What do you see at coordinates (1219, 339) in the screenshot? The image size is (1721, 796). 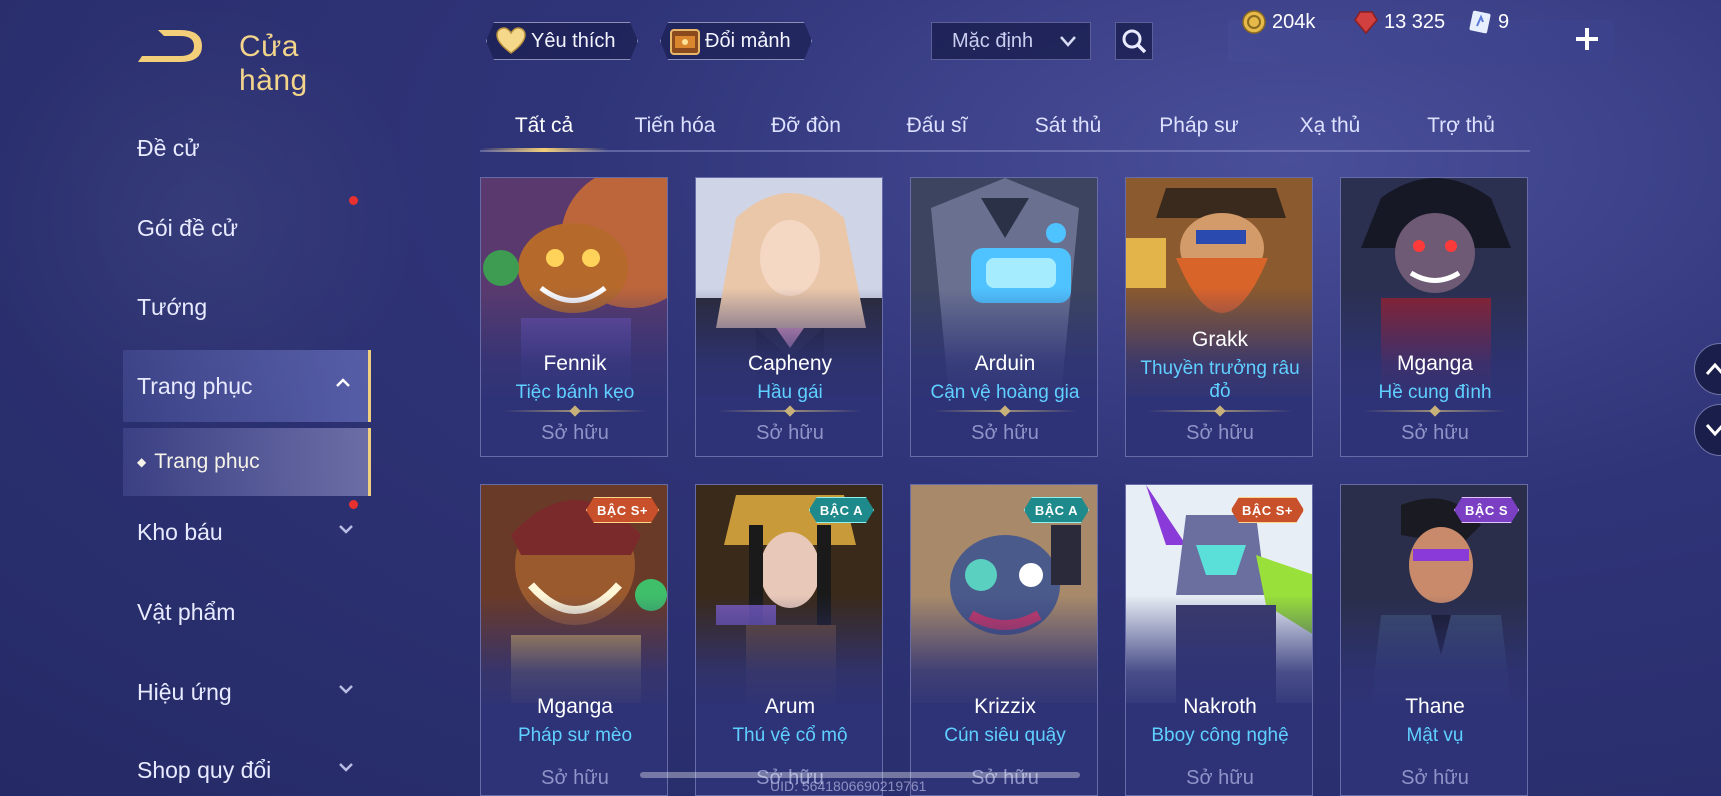 I see `hero-name: Grakk` at bounding box center [1219, 339].